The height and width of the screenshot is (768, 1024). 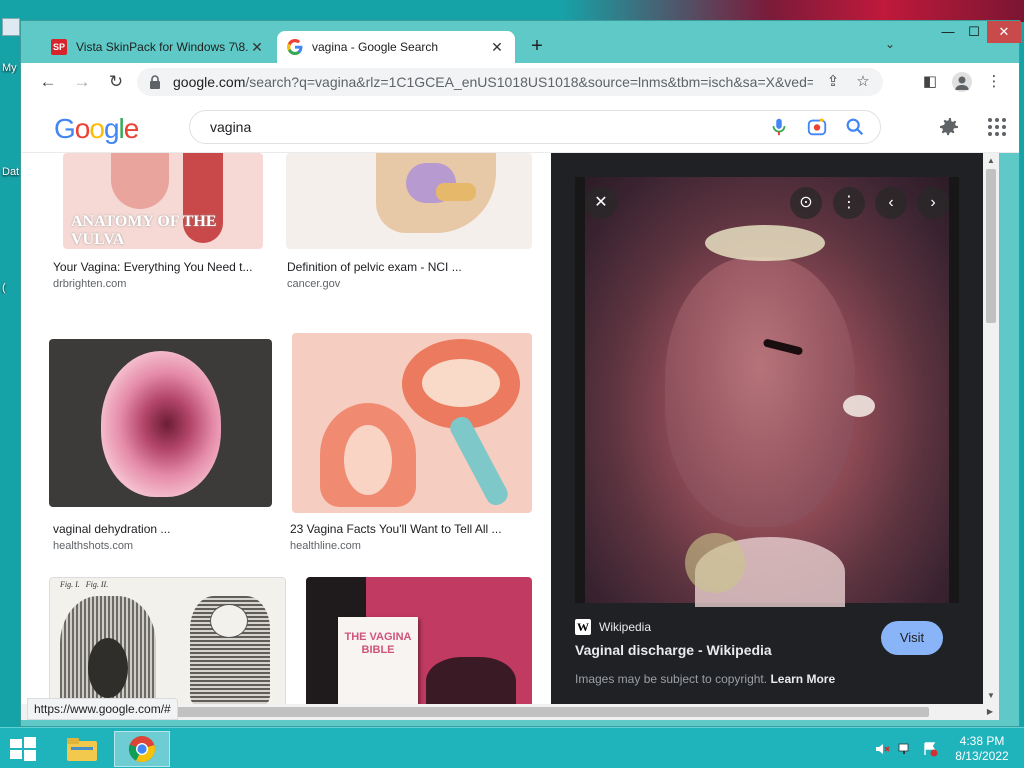 What do you see at coordinates (1004, 32) in the screenshot?
I see `close-window-button: ✕` at bounding box center [1004, 32].